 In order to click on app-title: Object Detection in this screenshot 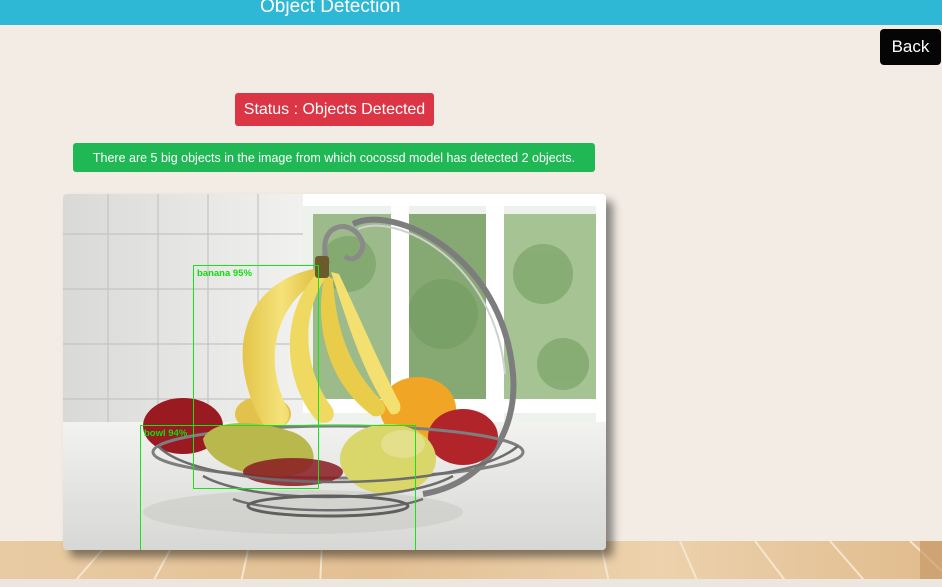, I will do `click(330, 8)`.